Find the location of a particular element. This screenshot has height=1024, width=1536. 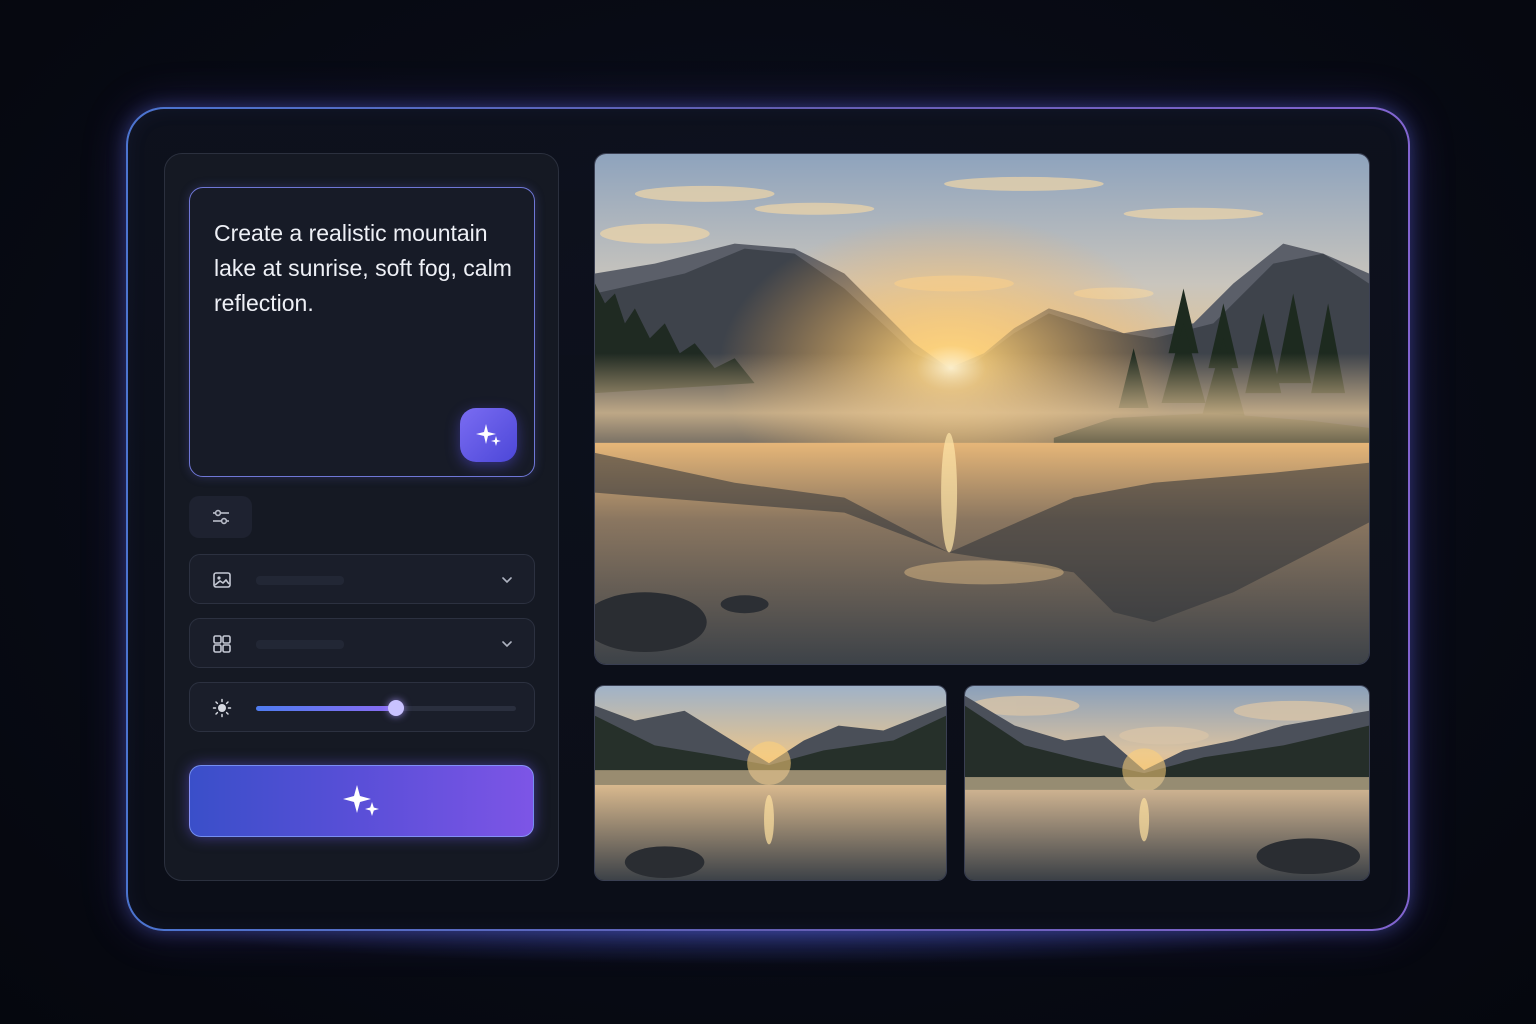

generate-button is located at coordinates (361, 801).